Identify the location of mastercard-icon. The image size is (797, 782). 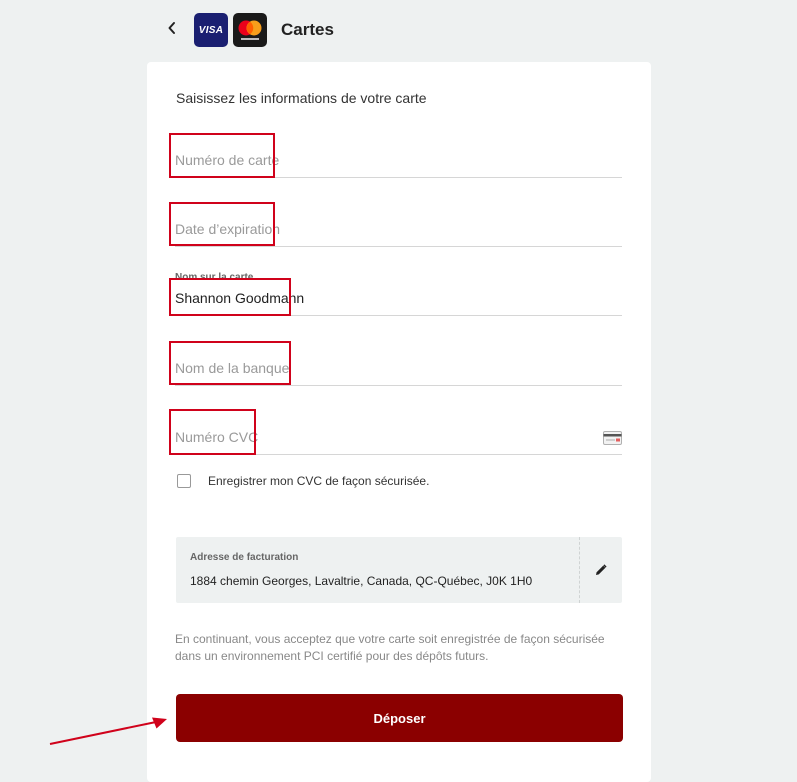
(250, 30).